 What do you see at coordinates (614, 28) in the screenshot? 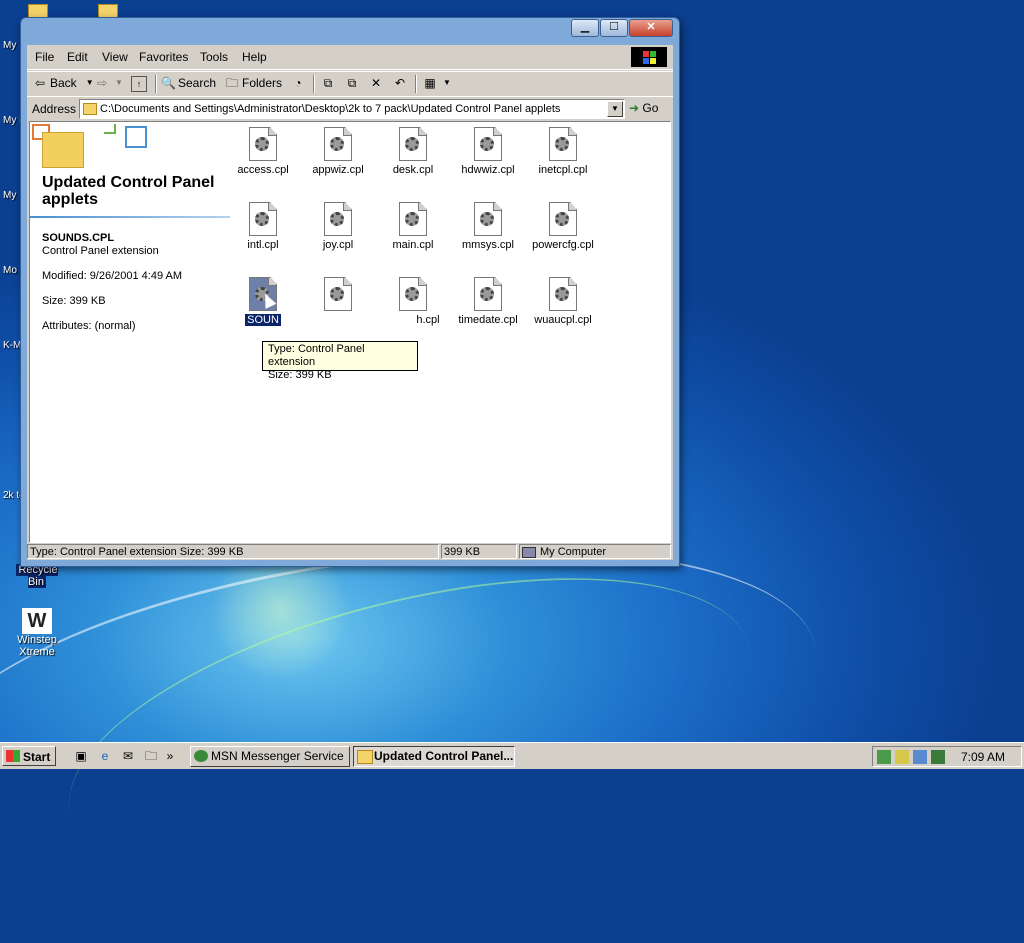
I see `maximize-button: ☐` at bounding box center [614, 28].